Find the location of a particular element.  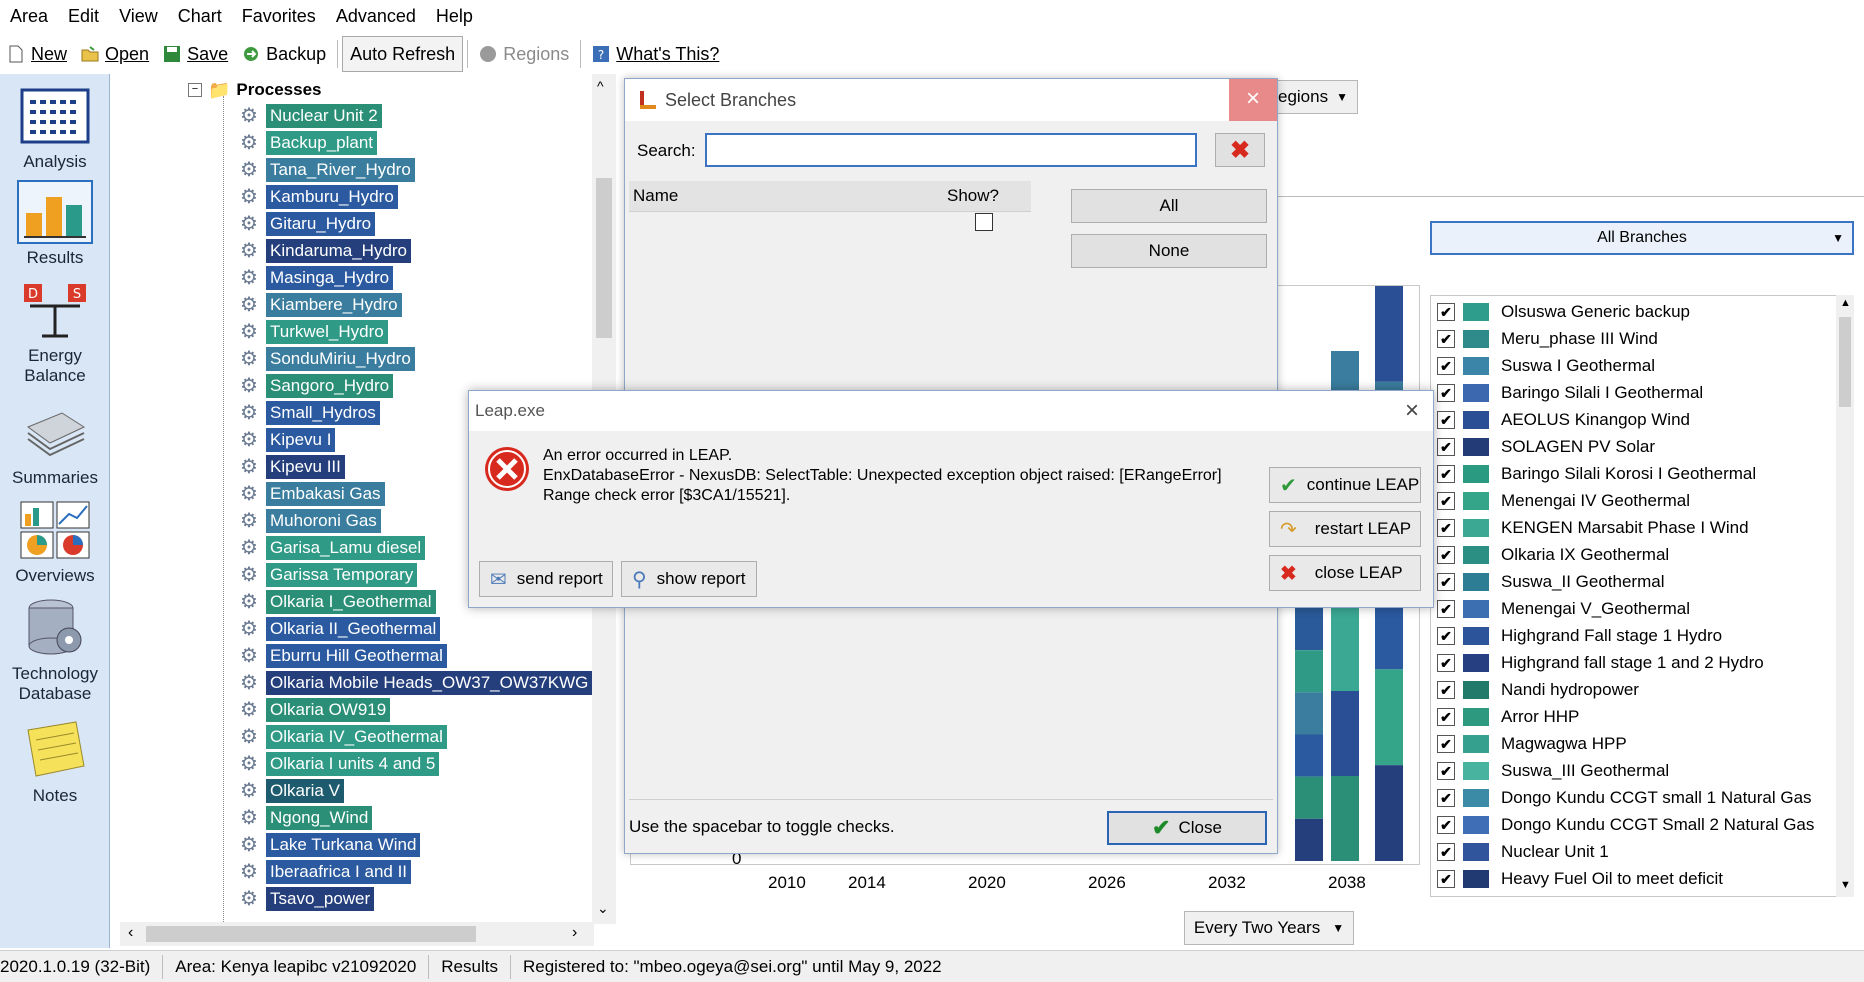

scroll-down-icon: ⌄ is located at coordinates (603, 908).